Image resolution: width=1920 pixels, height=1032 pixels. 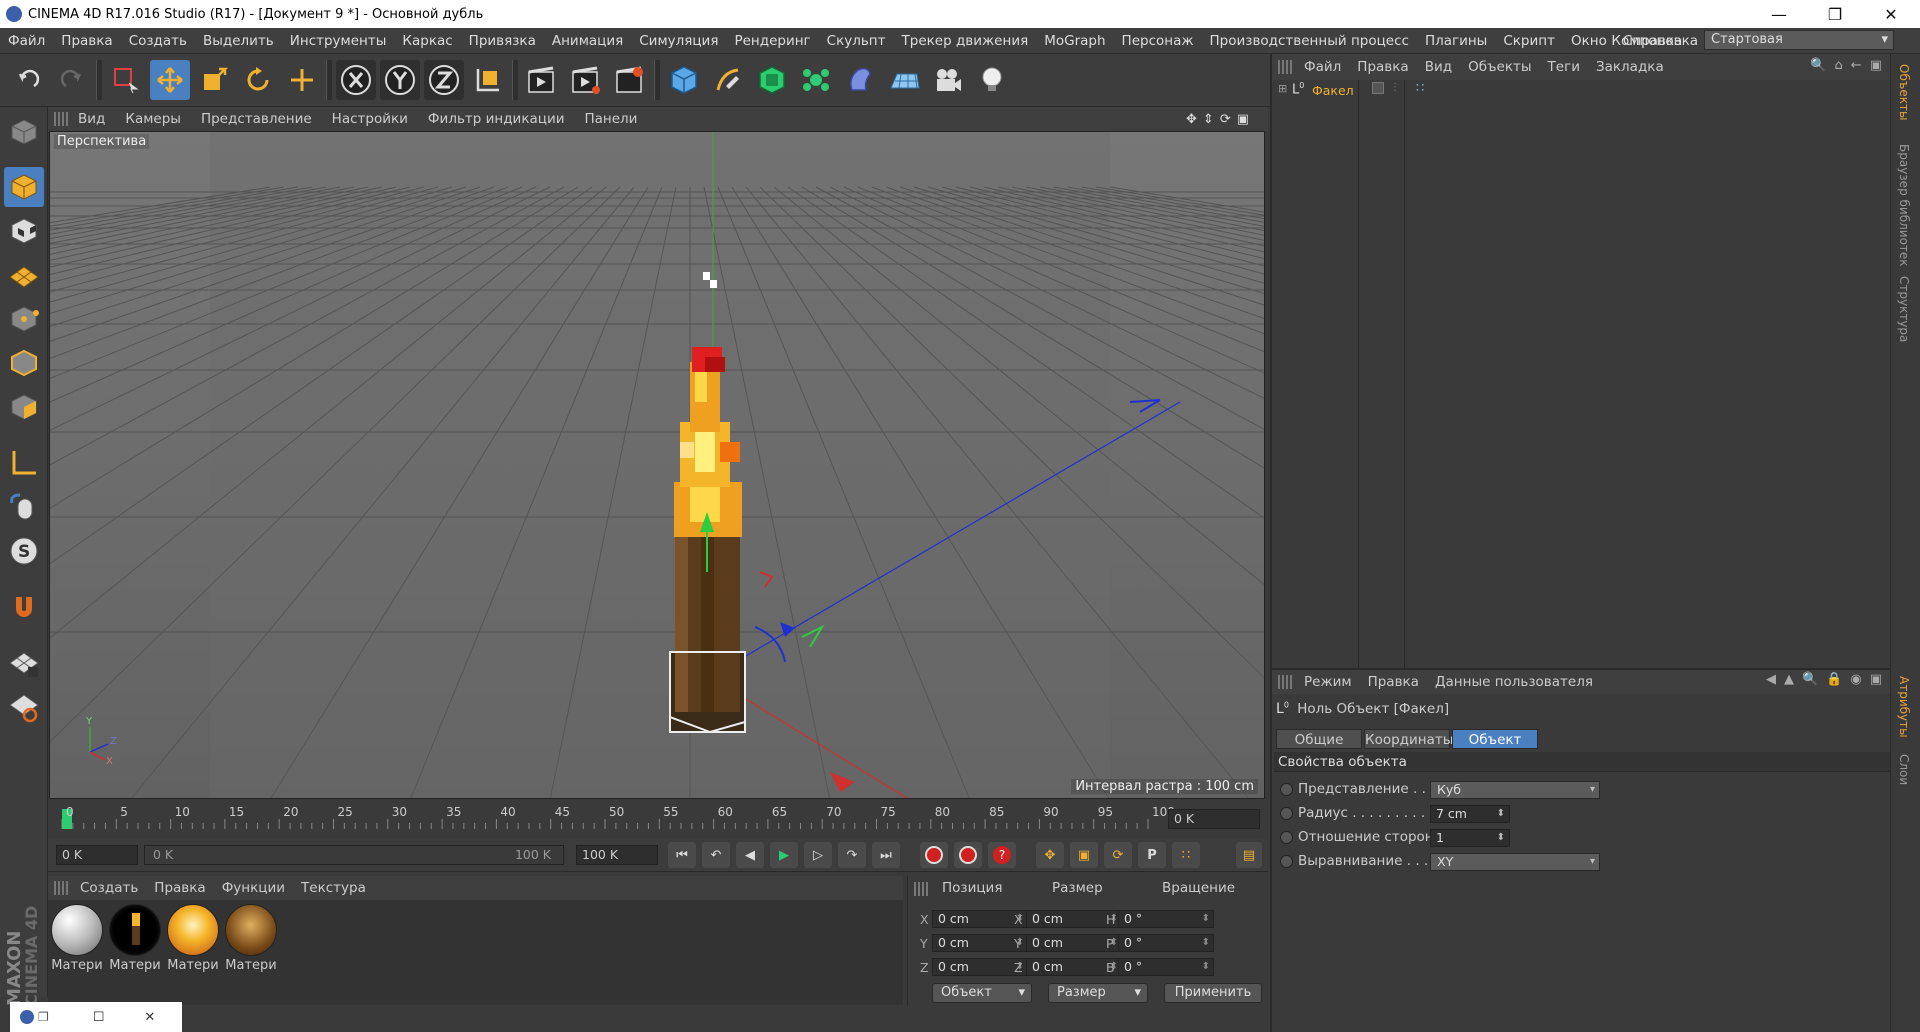 What do you see at coordinates (1856, 65) in the screenshot?
I see `back-icon: ←` at bounding box center [1856, 65].